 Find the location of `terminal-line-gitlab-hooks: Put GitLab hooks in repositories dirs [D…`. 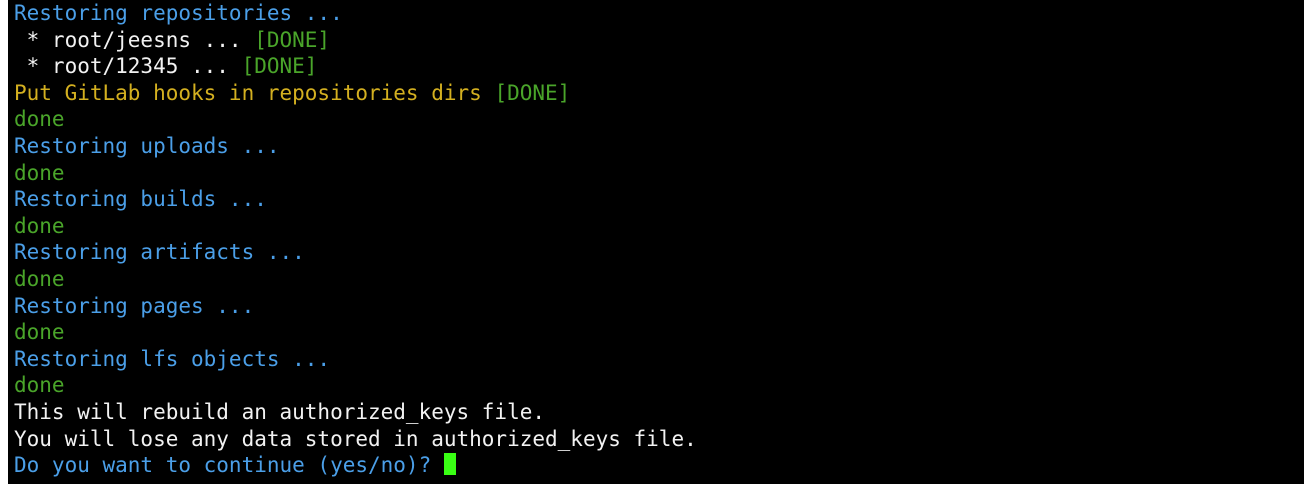

terminal-line-gitlab-hooks: Put GitLab hooks in repositories dirs [D… is located at coordinates (659, 93).